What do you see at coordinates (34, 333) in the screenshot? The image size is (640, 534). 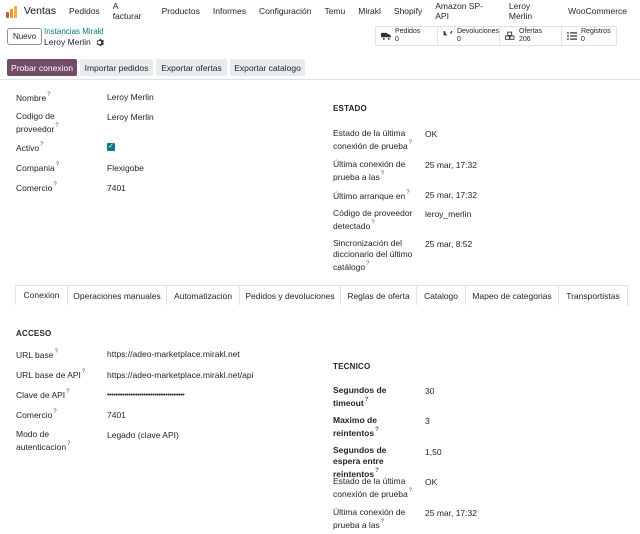 I see `section-title-acceso: ACCESO` at bounding box center [34, 333].